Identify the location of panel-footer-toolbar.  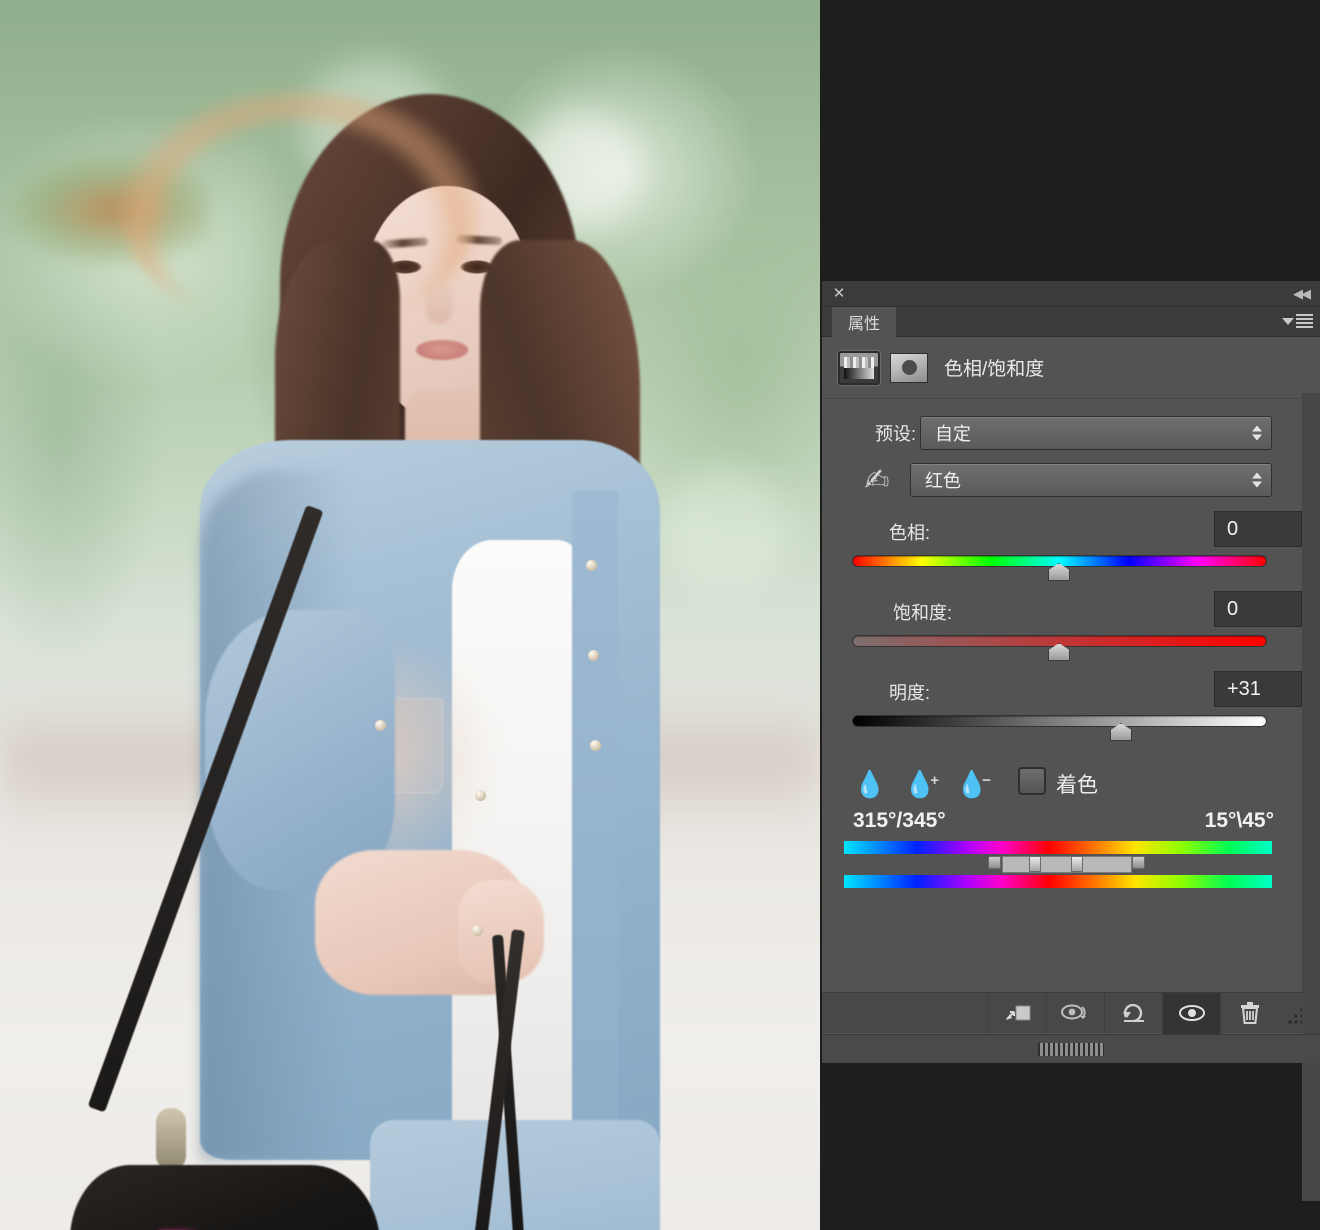
(1071, 1013).